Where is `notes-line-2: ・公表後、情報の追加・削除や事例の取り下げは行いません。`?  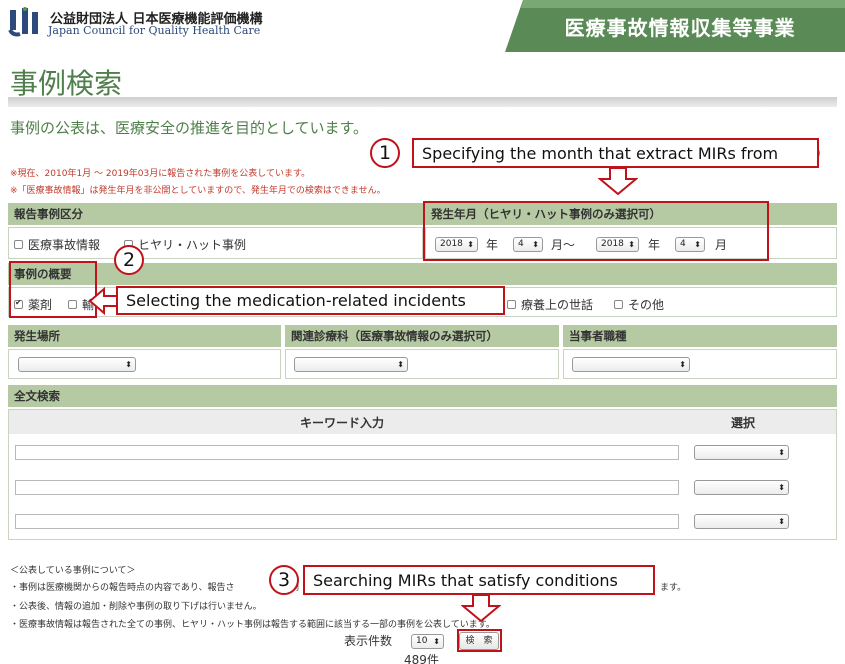
notes-line-2: ・公表後、情報の追加・削除や事例の取り下げは行いません。 is located at coordinates (136, 607).